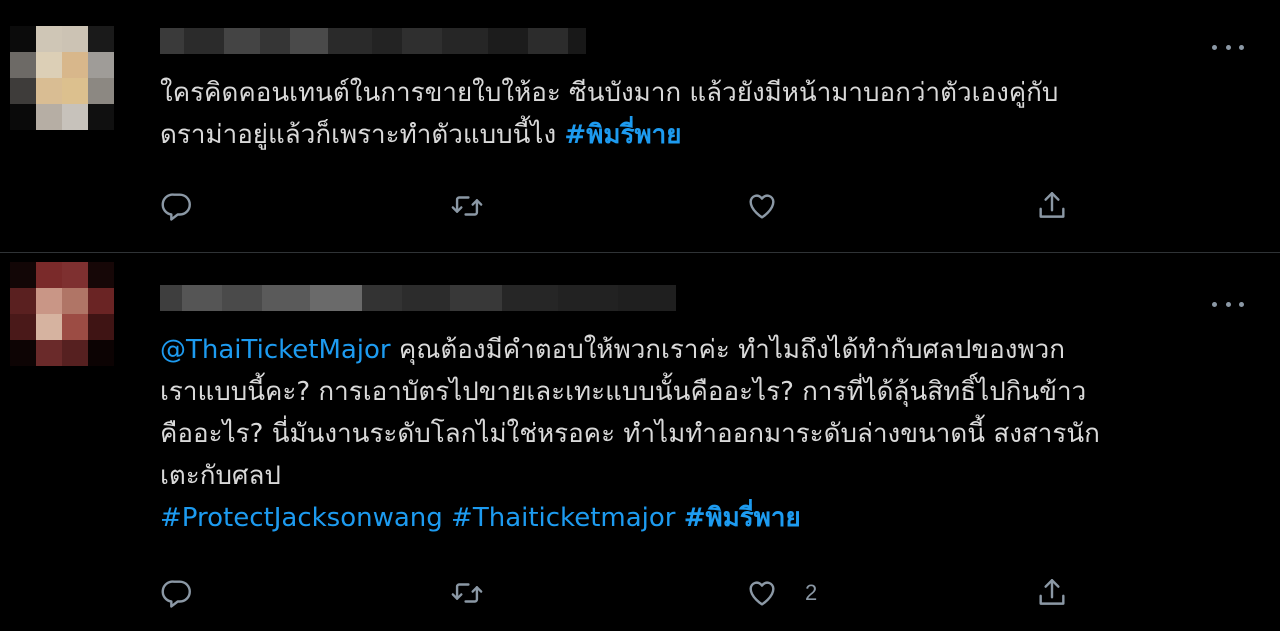  What do you see at coordinates (811, 592) in the screenshot?
I see `like-count: 2` at bounding box center [811, 592].